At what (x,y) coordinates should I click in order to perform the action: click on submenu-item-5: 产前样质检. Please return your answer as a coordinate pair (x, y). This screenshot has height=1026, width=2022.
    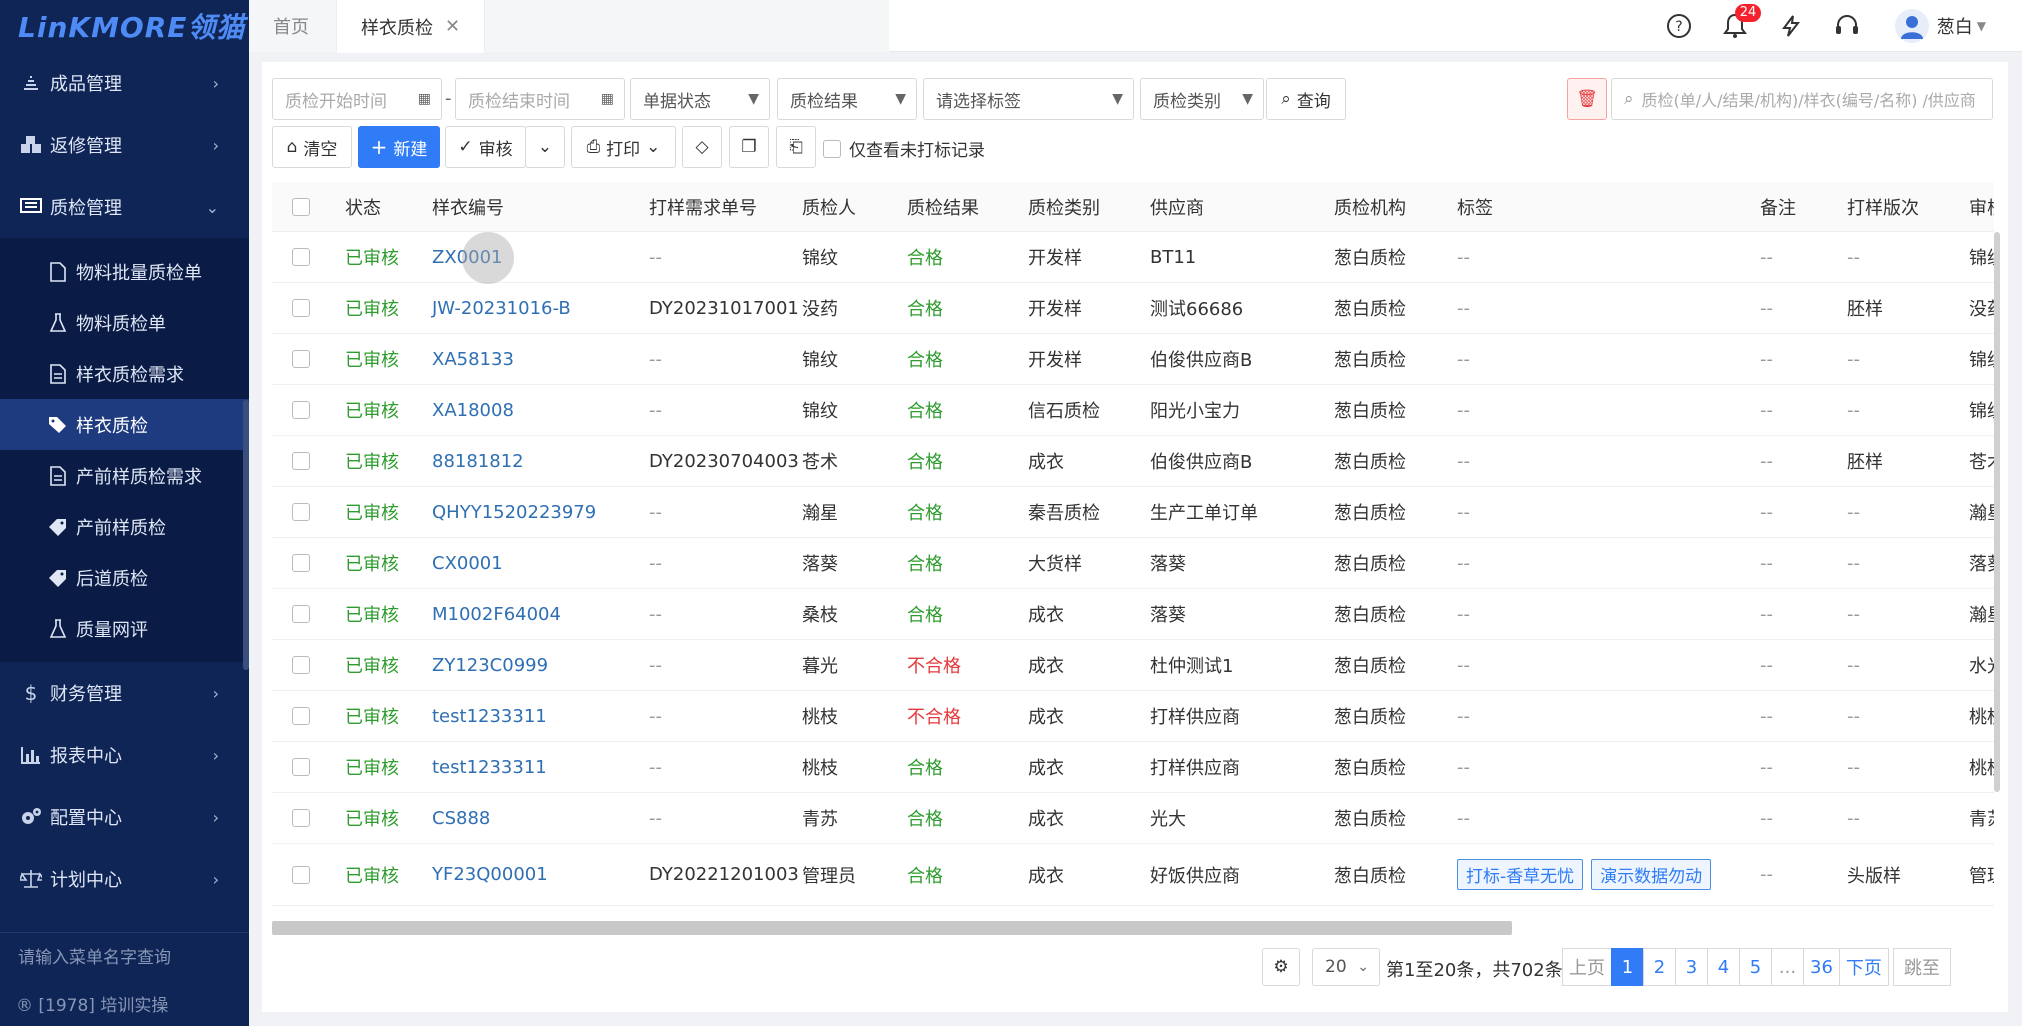
    Looking at the image, I should click on (124, 526).